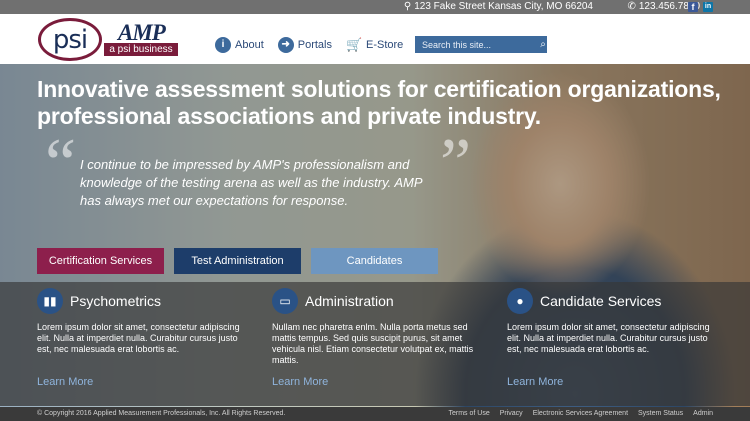 The height and width of the screenshot is (421, 750). I want to click on search-box: ⌕, so click(481, 44).